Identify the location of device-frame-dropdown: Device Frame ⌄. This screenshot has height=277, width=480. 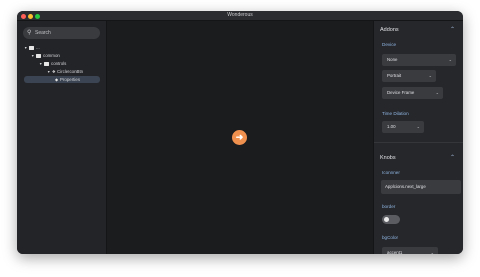
(412, 93).